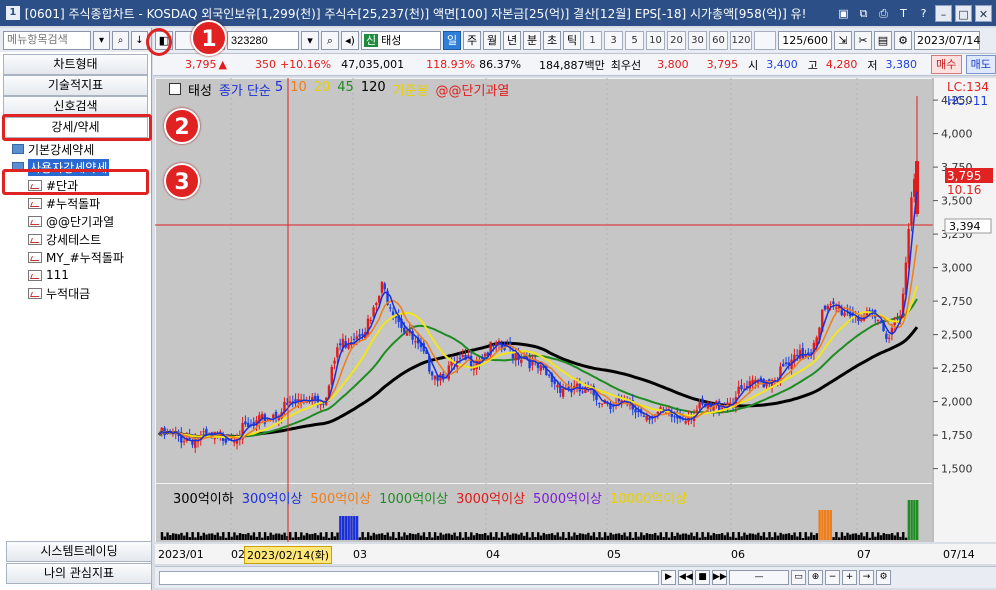  Describe the element at coordinates (798, 577) in the screenshot. I see `fit-icon: ▭` at that location.